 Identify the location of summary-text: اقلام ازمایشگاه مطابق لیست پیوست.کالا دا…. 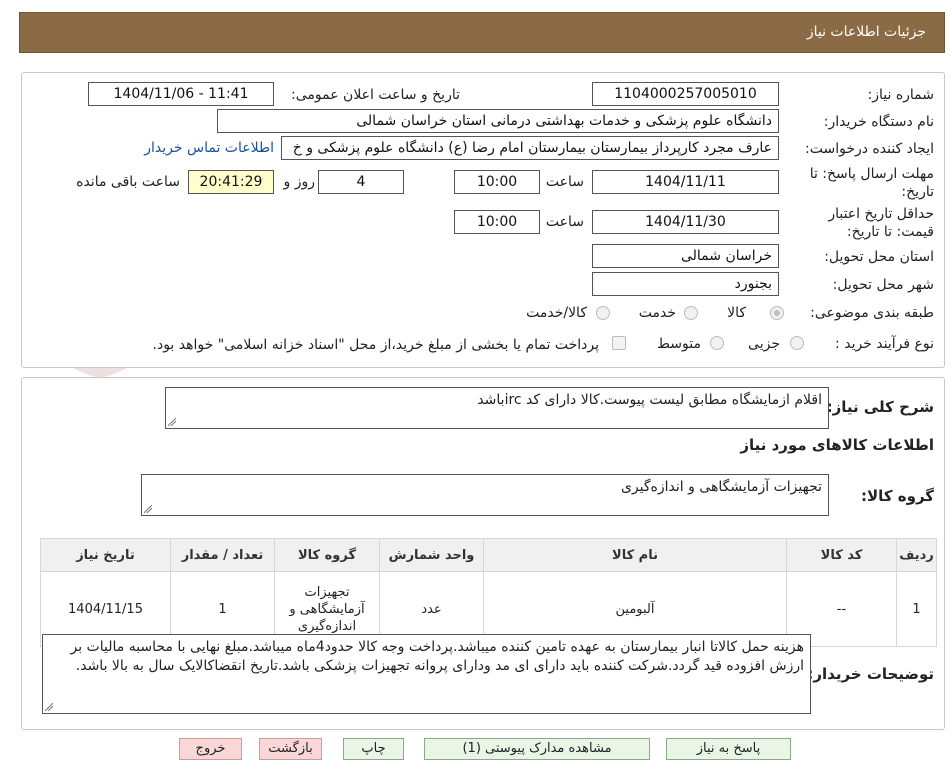
(649, 400).